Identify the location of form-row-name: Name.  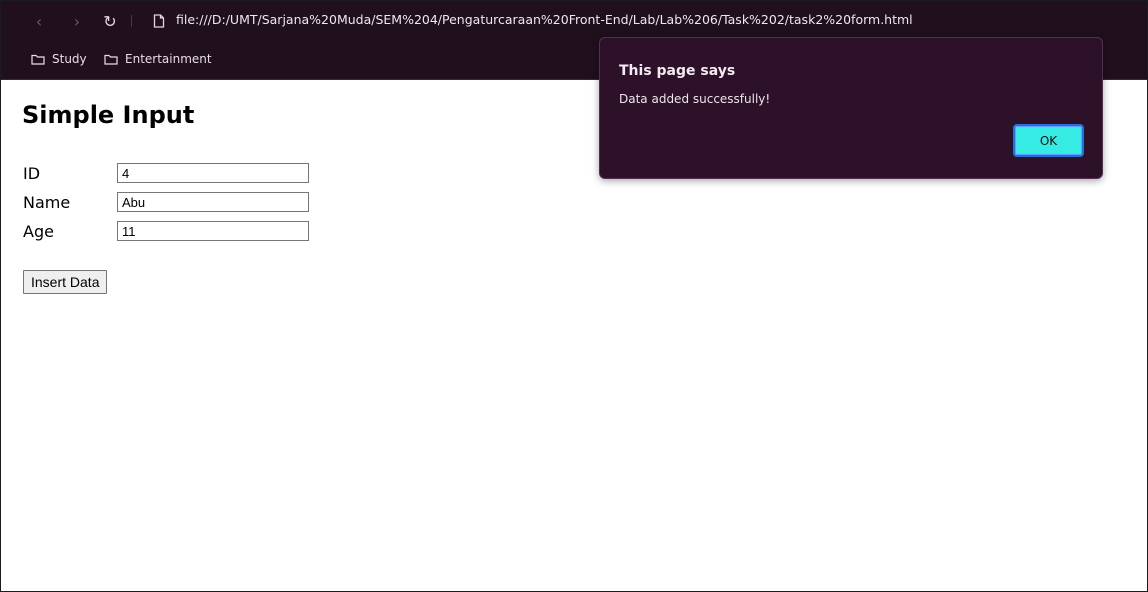
(166, 202).